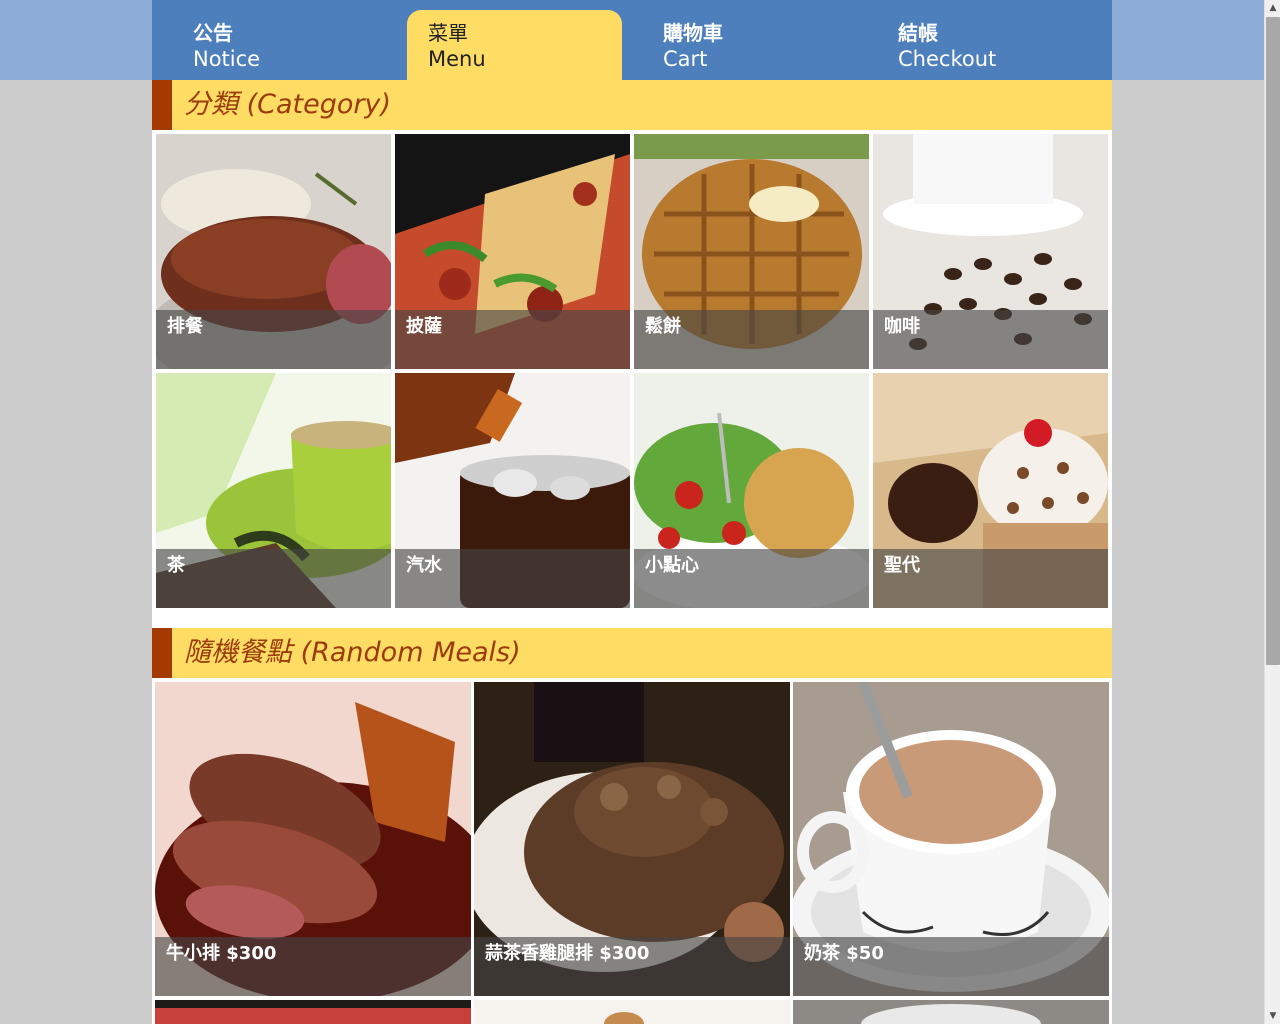  I want to click on category-label: 聖代, so click(902, 565).